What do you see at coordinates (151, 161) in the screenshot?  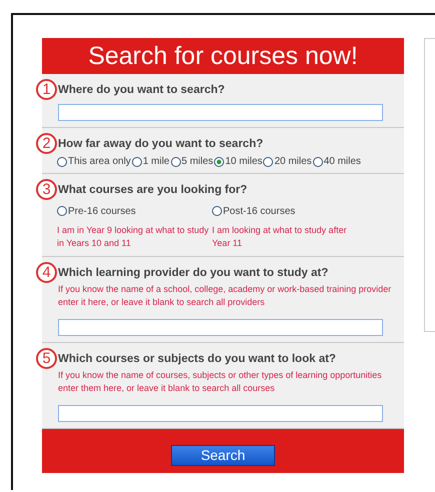 I see `radio-option: 1 mile` at bounding box center [151, 161].